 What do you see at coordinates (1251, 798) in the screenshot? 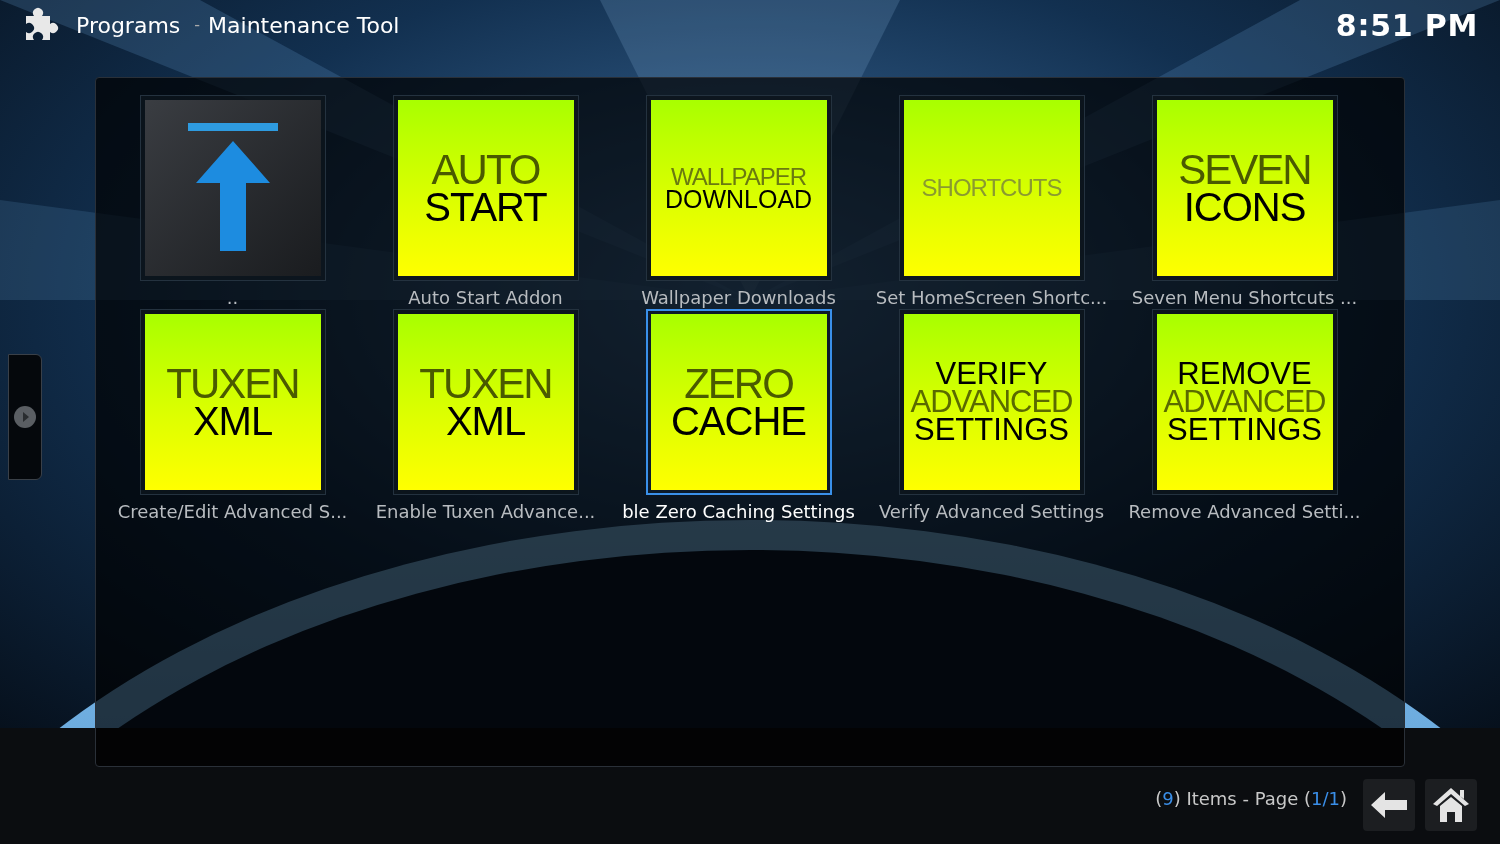
I see `page-count-text: (9) Items - Page (1/1)` at bounding box center [1251, 798].